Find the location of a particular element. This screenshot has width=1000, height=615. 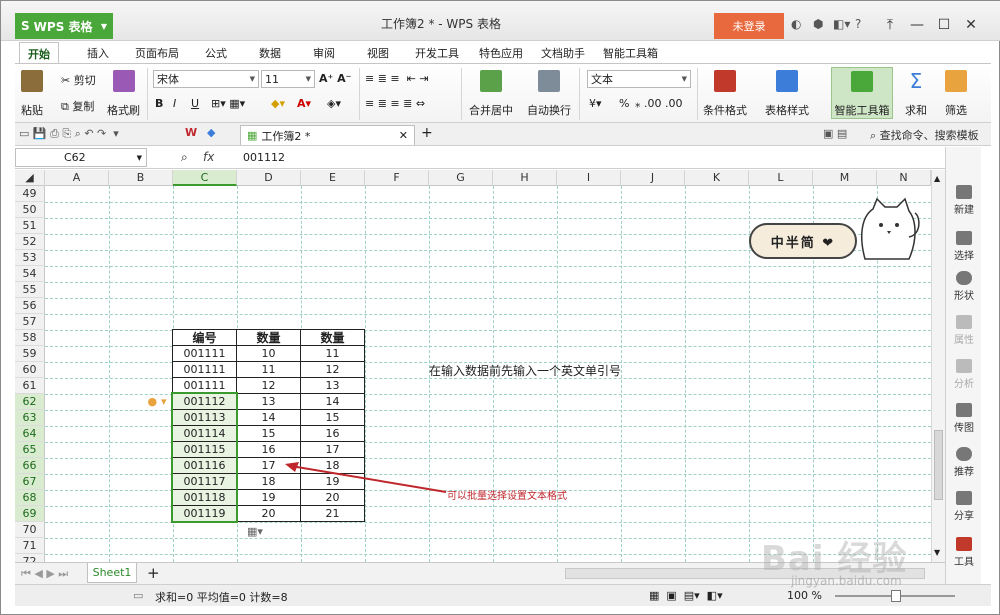

tab-data: 数据 is located at coordinates (270, 53).